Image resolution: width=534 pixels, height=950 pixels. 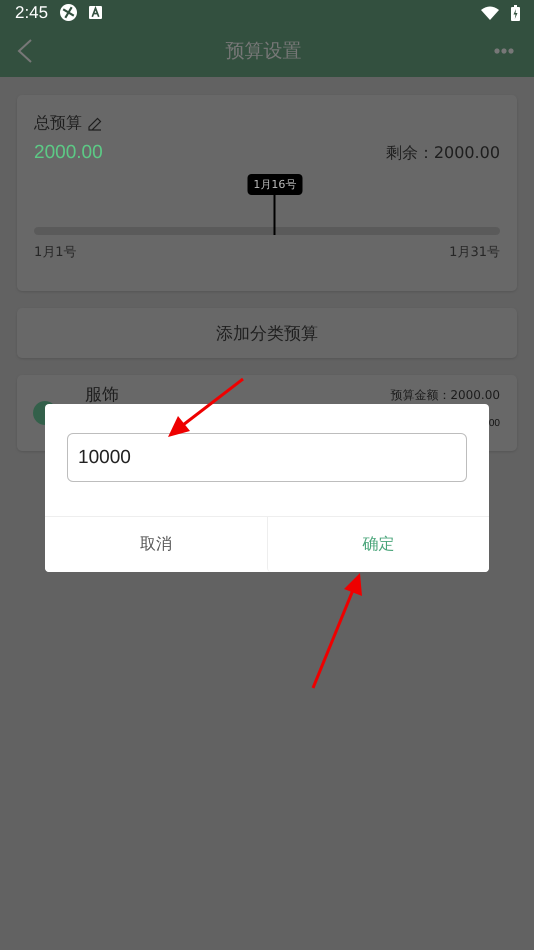 I want to click on category-budget: 预算金额：2000.00, so click(x=445, y=395).